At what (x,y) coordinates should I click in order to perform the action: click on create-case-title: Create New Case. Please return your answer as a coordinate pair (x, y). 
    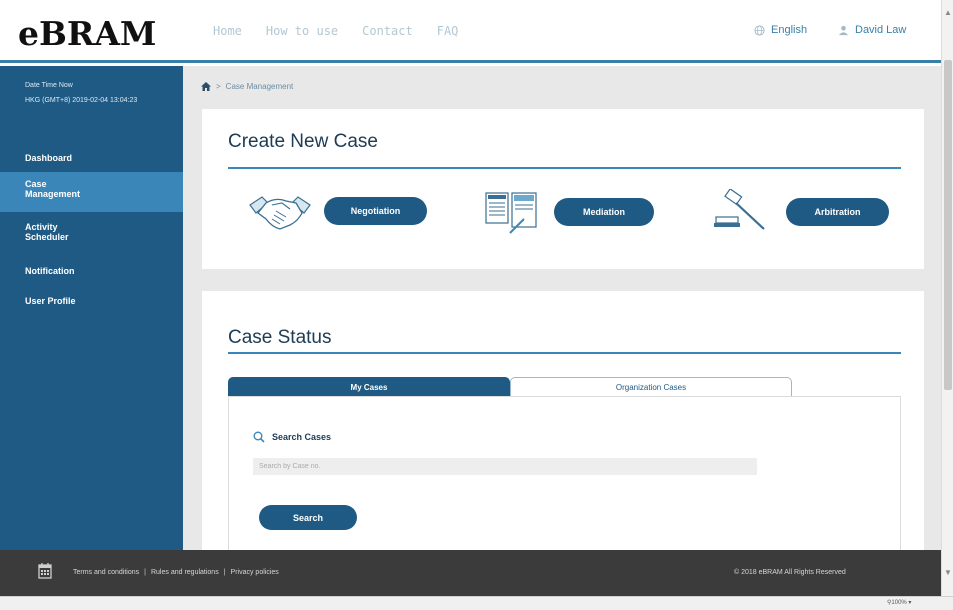
    Looking at the image, I should click on (303, 141).